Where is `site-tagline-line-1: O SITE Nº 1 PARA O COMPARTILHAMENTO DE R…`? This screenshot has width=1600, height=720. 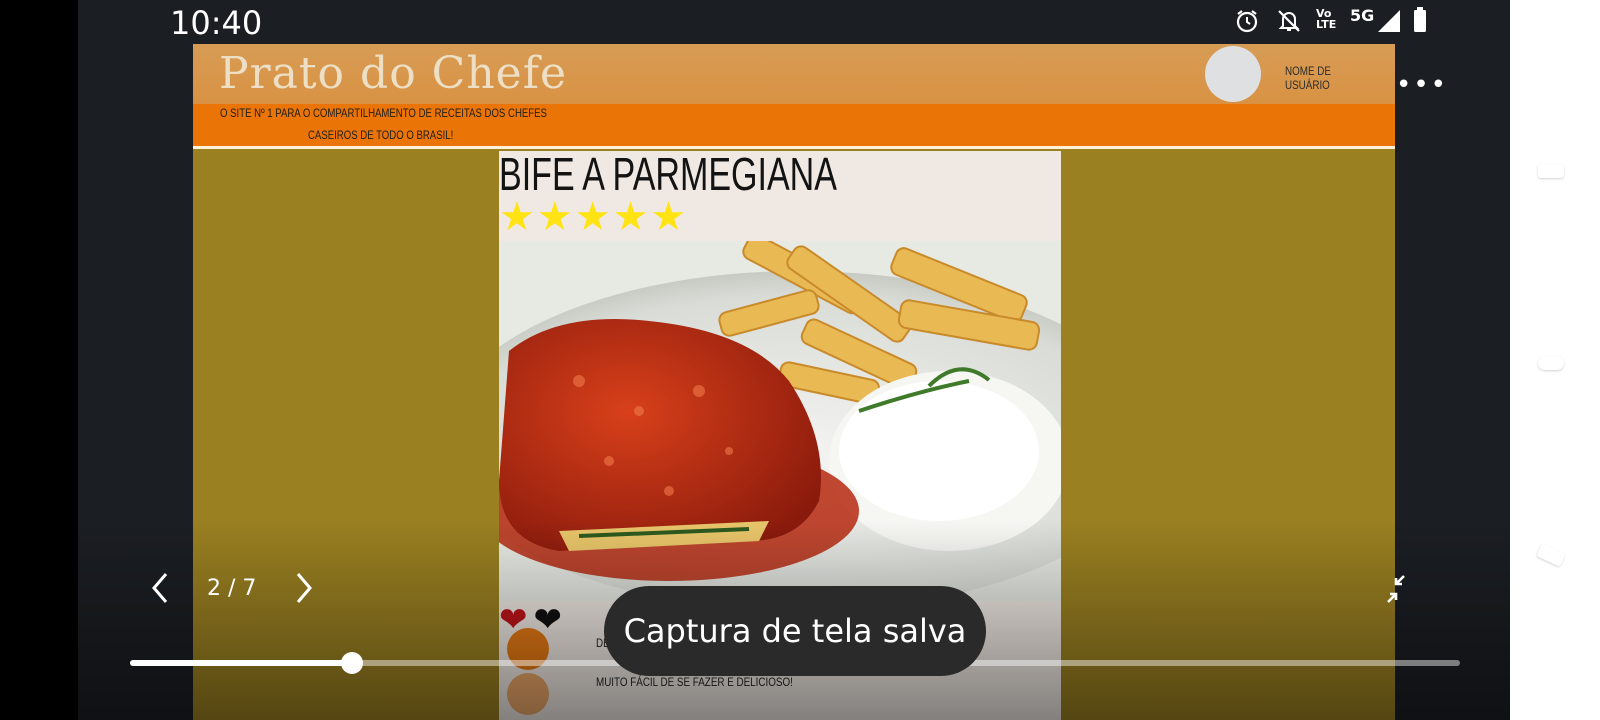
site-tagline-line-1: O SITE Nº 1 PARA O COMPARTILHAMENTO DE R… is located at coordinates (383, 113).